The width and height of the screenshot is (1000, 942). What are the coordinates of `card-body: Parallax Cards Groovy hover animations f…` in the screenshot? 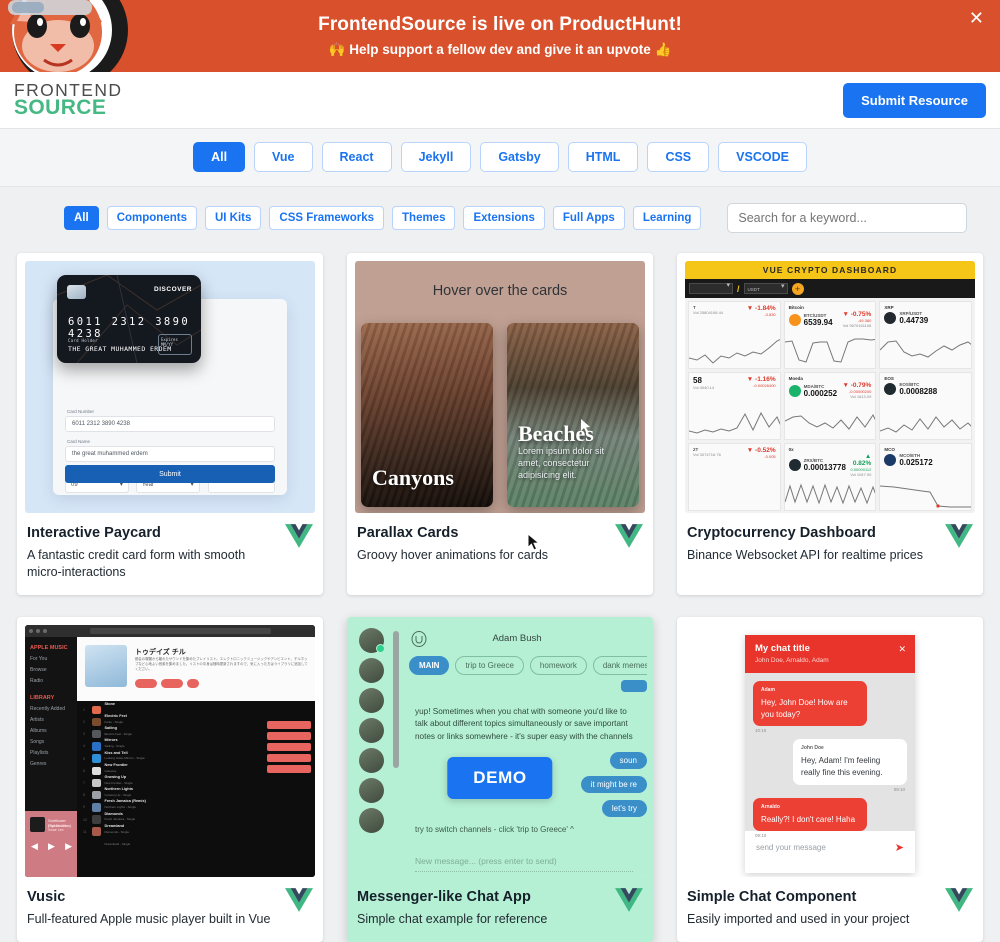 It's located at (500, 554).